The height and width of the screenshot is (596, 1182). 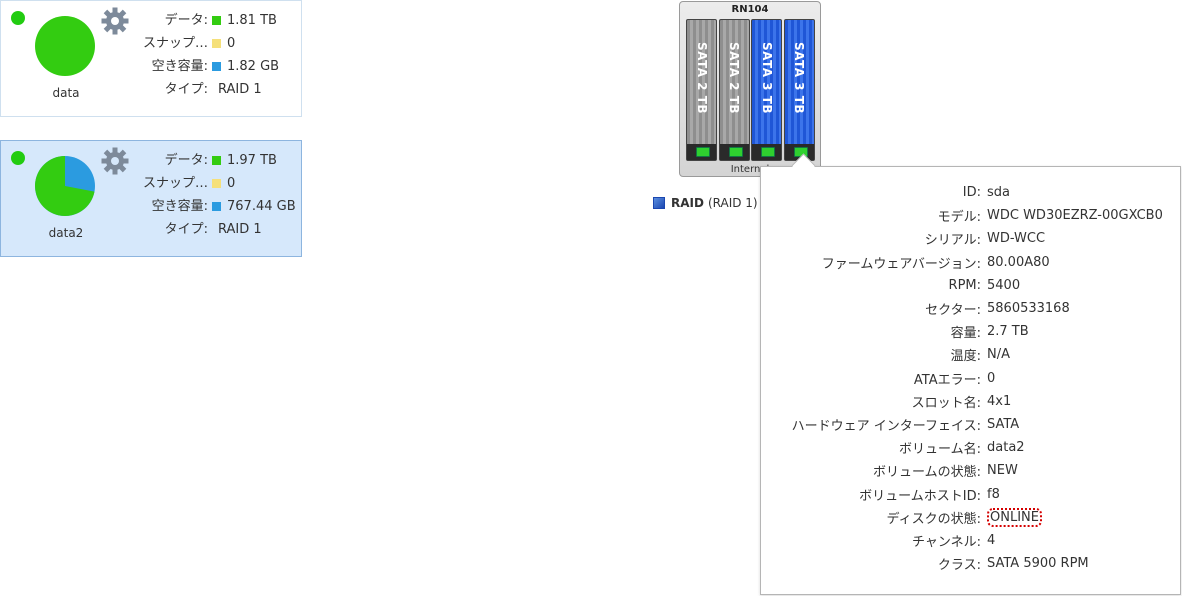 I want to click on disk-info-key: ファームウェアバージョン:, so click(x=901, y=264).